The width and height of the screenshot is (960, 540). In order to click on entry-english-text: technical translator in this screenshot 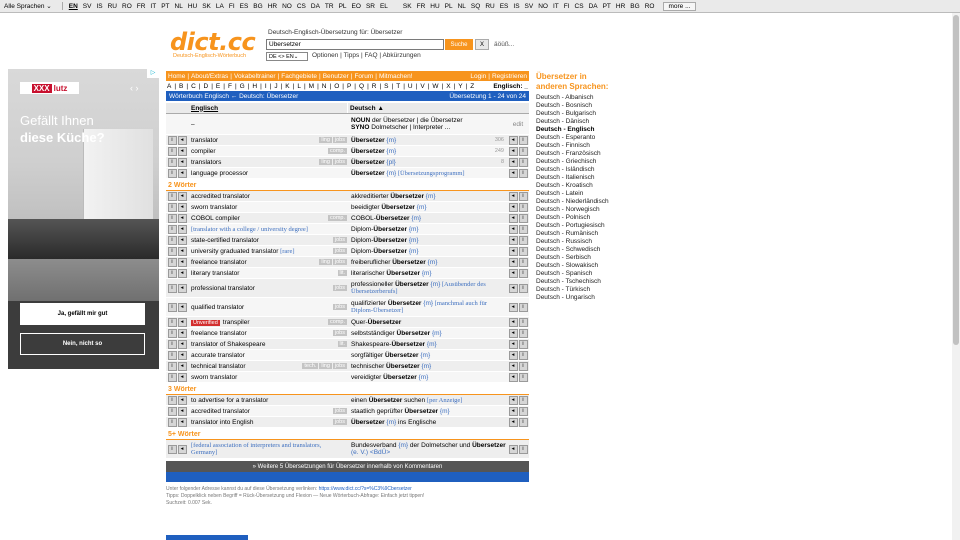, I will do `click(246, 366)`.